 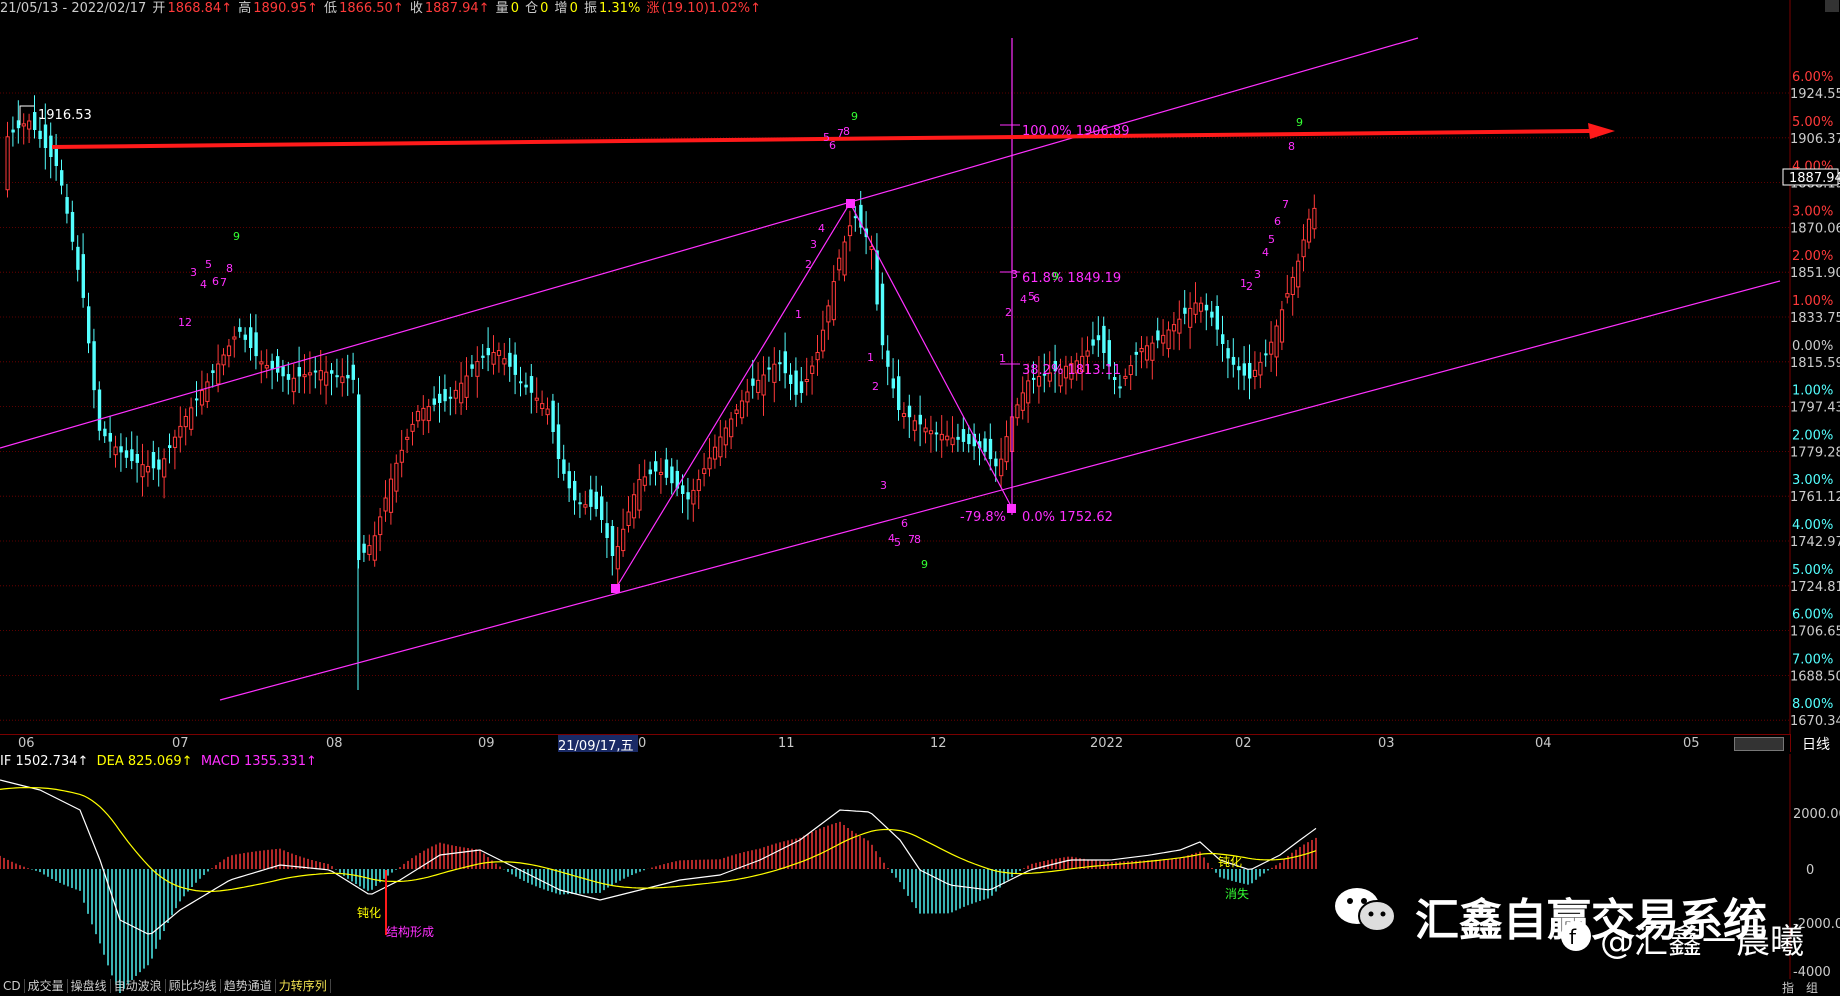 What do you see at coordinates (1815, 743) in the screenshot?
I see `period-label: 日线` at bounding box center [1815, 743].